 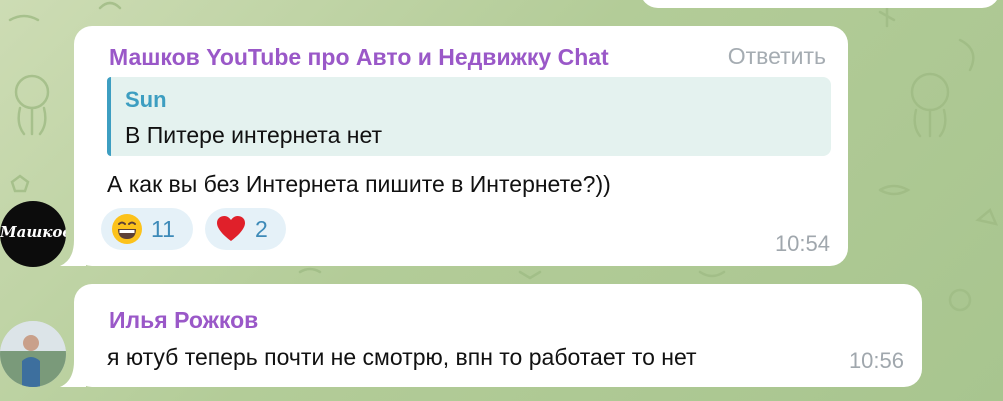 I want to click on user-photo, so click(x=33, y=354).